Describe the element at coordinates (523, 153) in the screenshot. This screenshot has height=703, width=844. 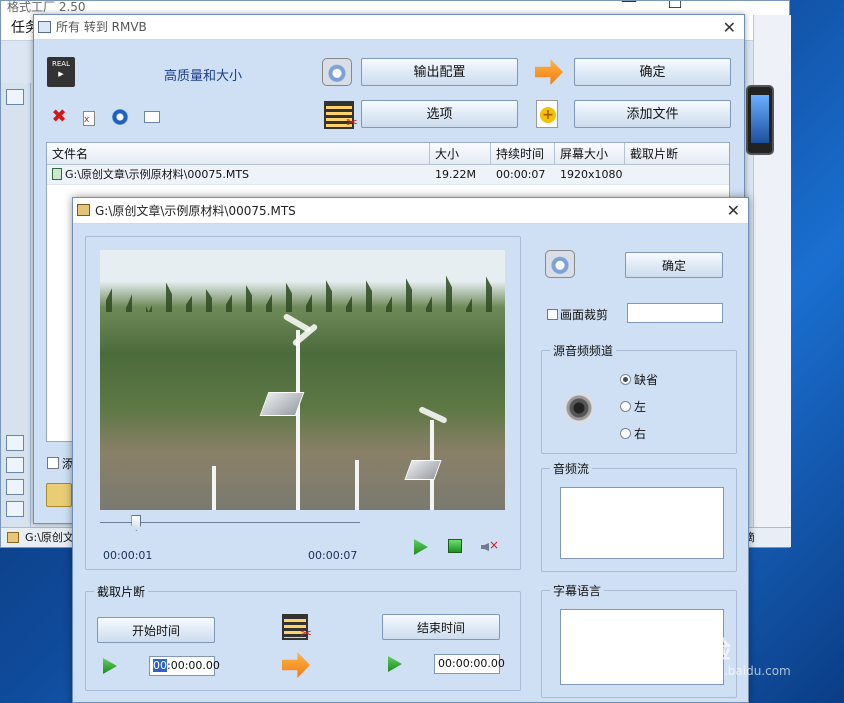
I see `column-duration: 持续时间` at that location.